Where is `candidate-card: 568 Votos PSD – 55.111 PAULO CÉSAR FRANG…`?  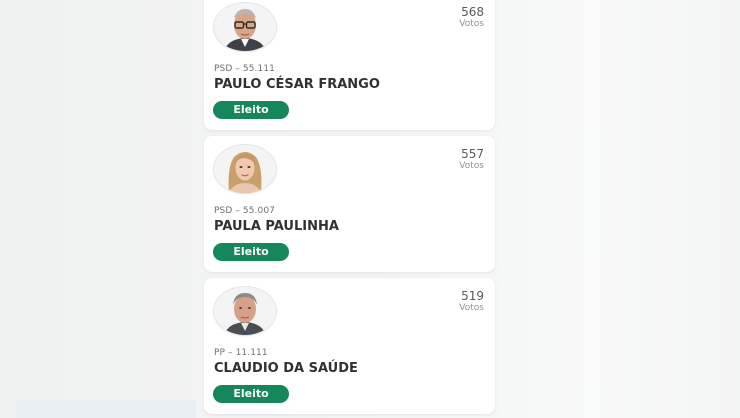 candidate-card: 568 Votos PSD – 55.111 PAULO CÉSAR FRANG… is located at coordinates (349, 65).